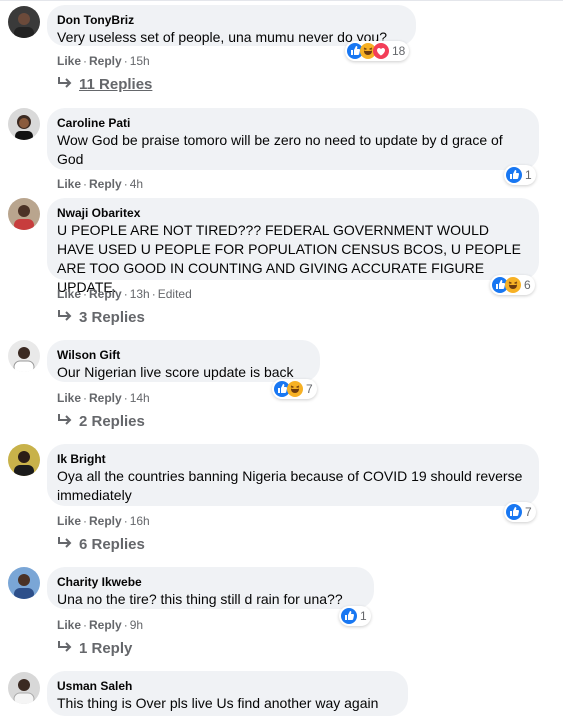 Image resolution: width=563 pixels, height=716 pixels. Describe the element at coordinates (175, 372) in the screenshot. I see `comment-text: Our Nigerian live score update is back` at that location.